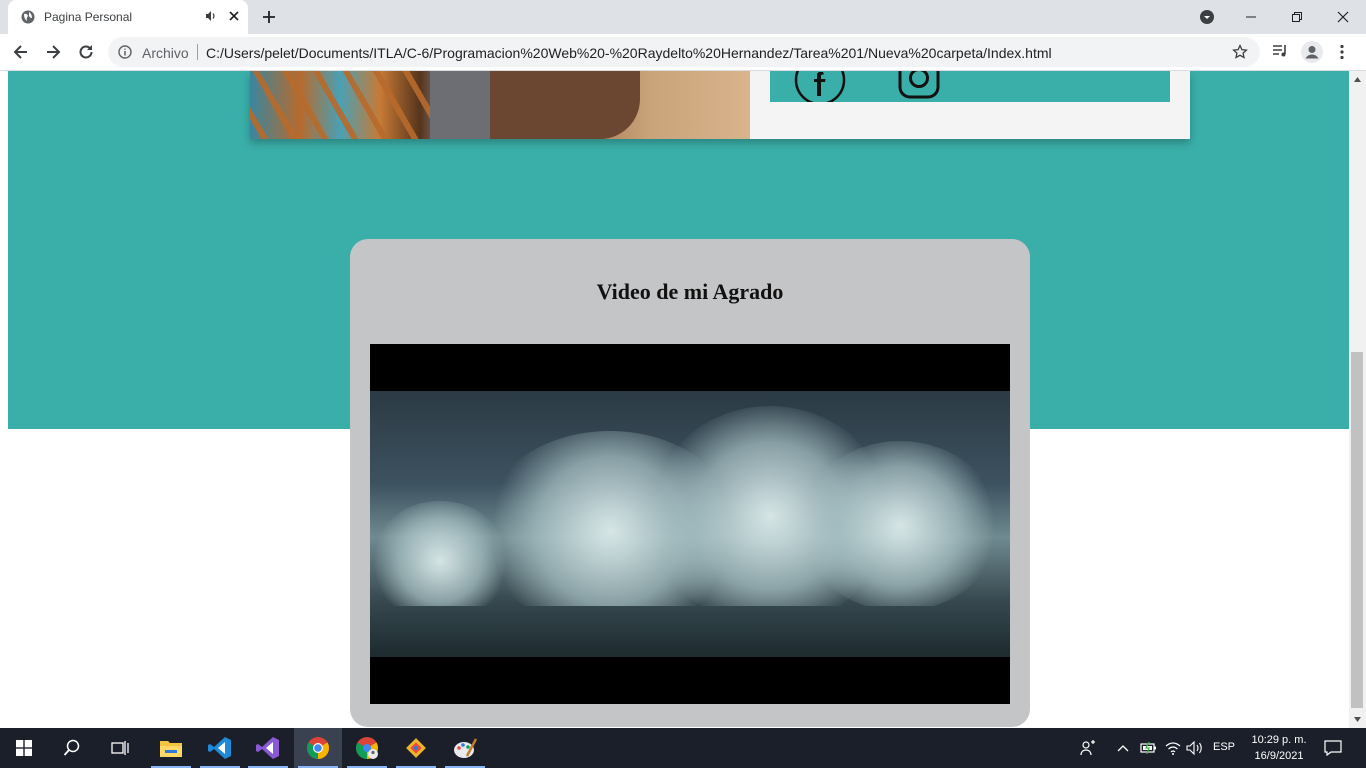  I want to click on minimize-icon, so click(1251, 17).